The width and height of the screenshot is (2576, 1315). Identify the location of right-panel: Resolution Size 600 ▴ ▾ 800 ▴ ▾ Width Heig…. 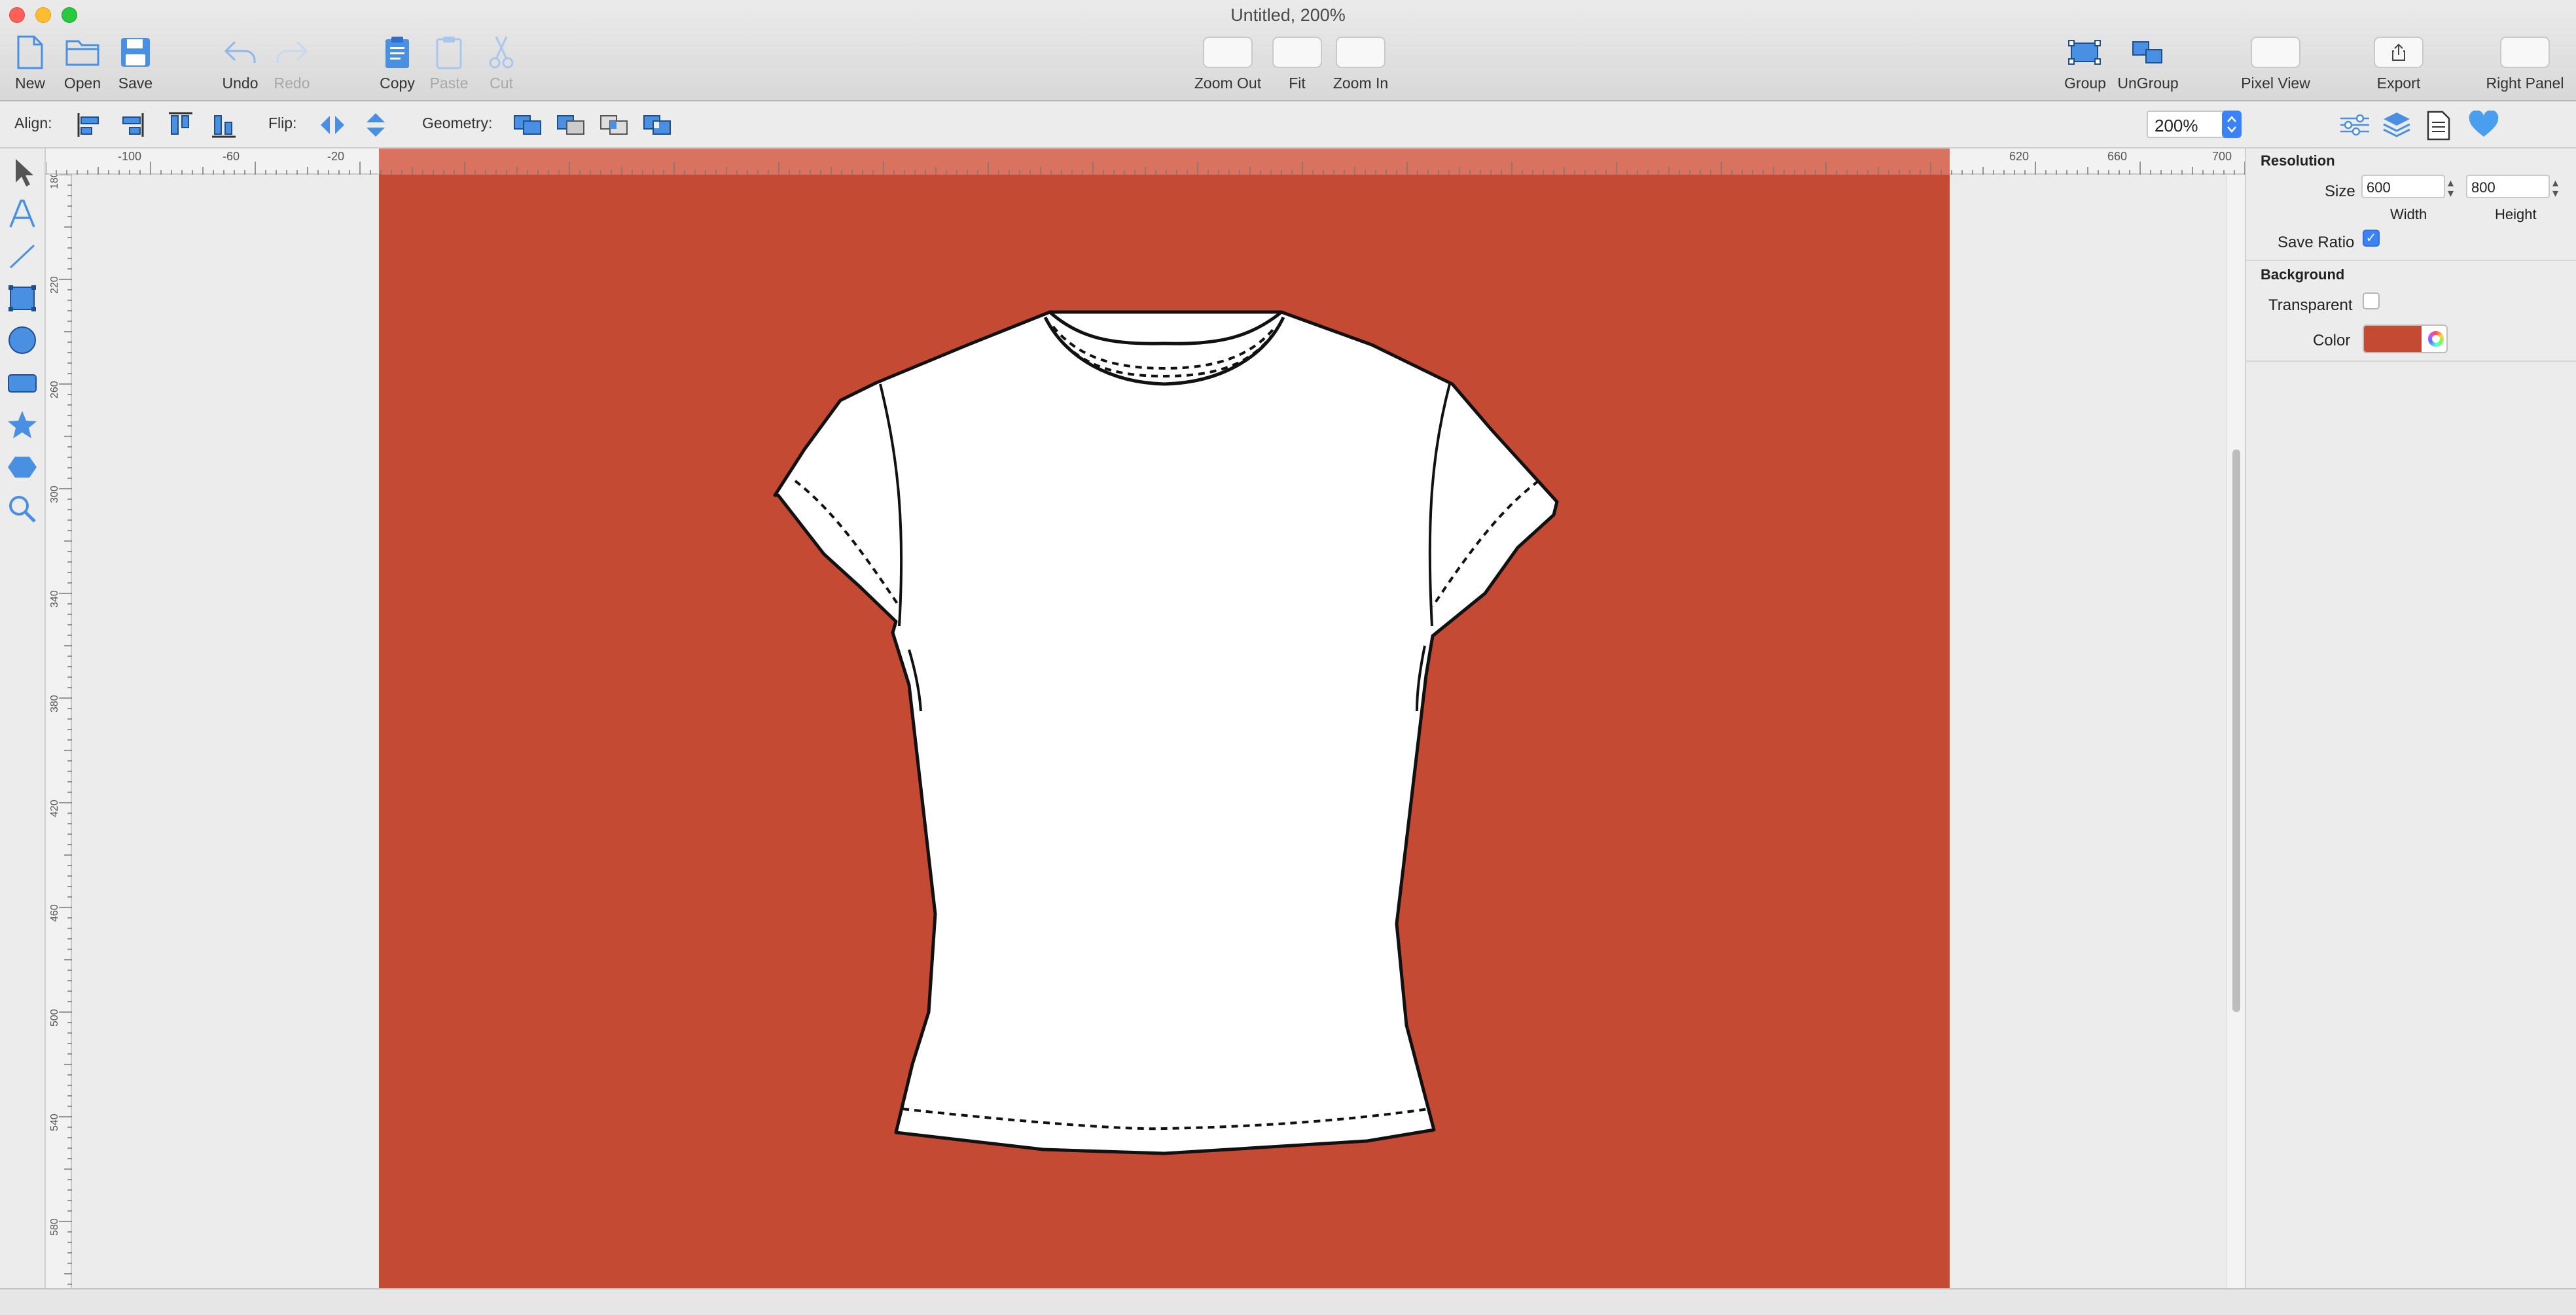
(2410, 718).